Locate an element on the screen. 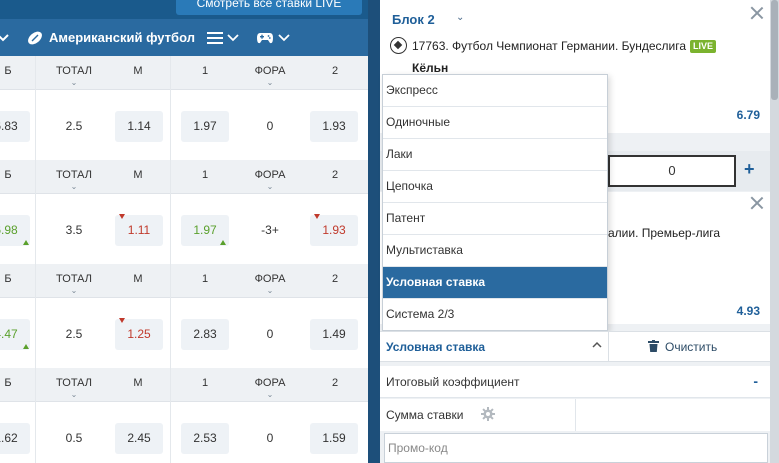 This screenshot has height=463, width=779. total-value: 2.5 is located at coordinates (74, 126).